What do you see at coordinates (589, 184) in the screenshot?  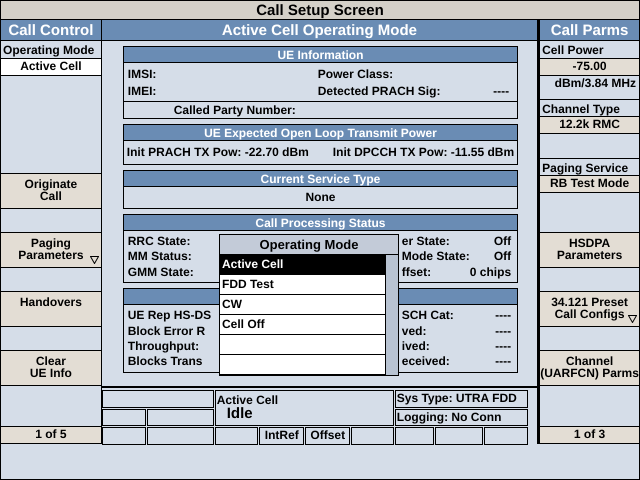 I see `parameter-field: RB Test Mode` at bounding box center [589, 184].